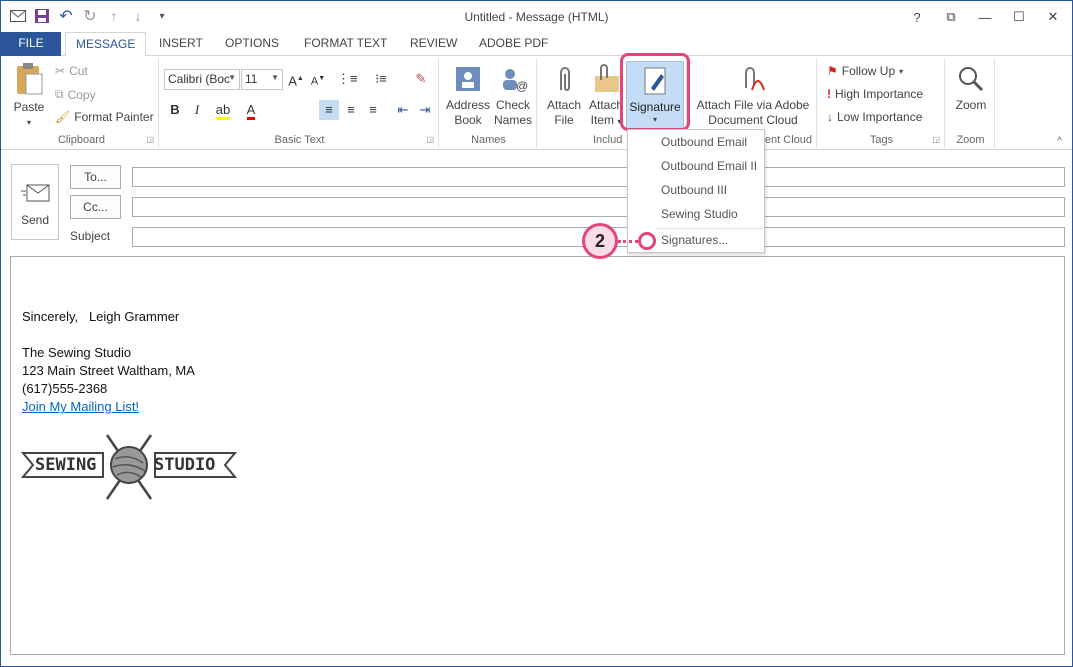 The width and height of the screenshot is (1073, 667). What do you see at coordinates (513, 44) in the screenshot?
I see `tab-adobe-pdf: ADOBE PDF` at bounding box center [513, 44].